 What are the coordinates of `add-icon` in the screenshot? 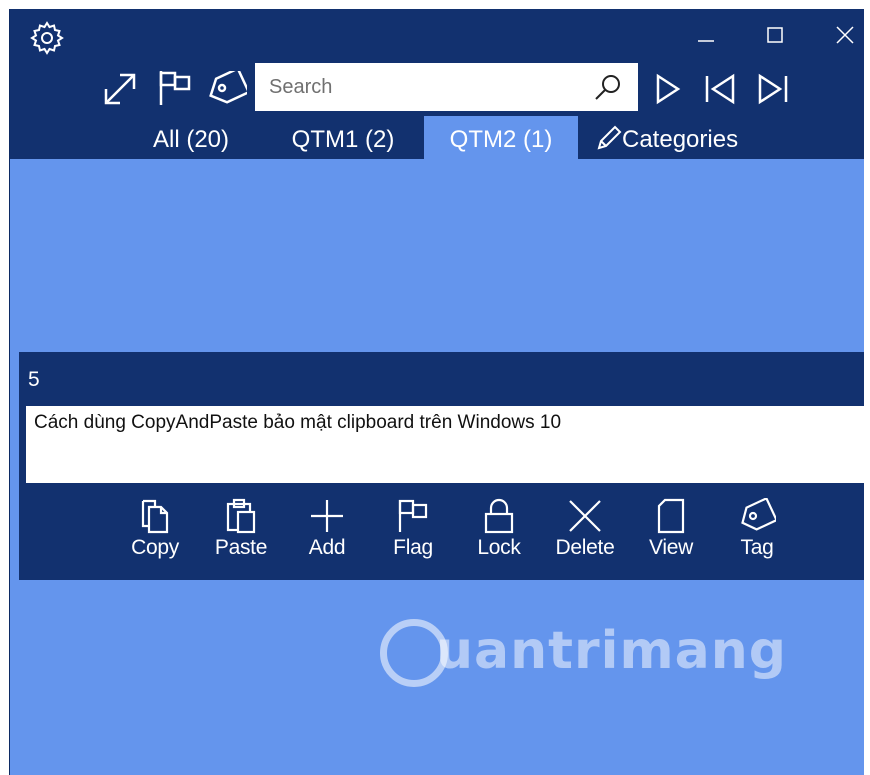 It's located at (327, 516).